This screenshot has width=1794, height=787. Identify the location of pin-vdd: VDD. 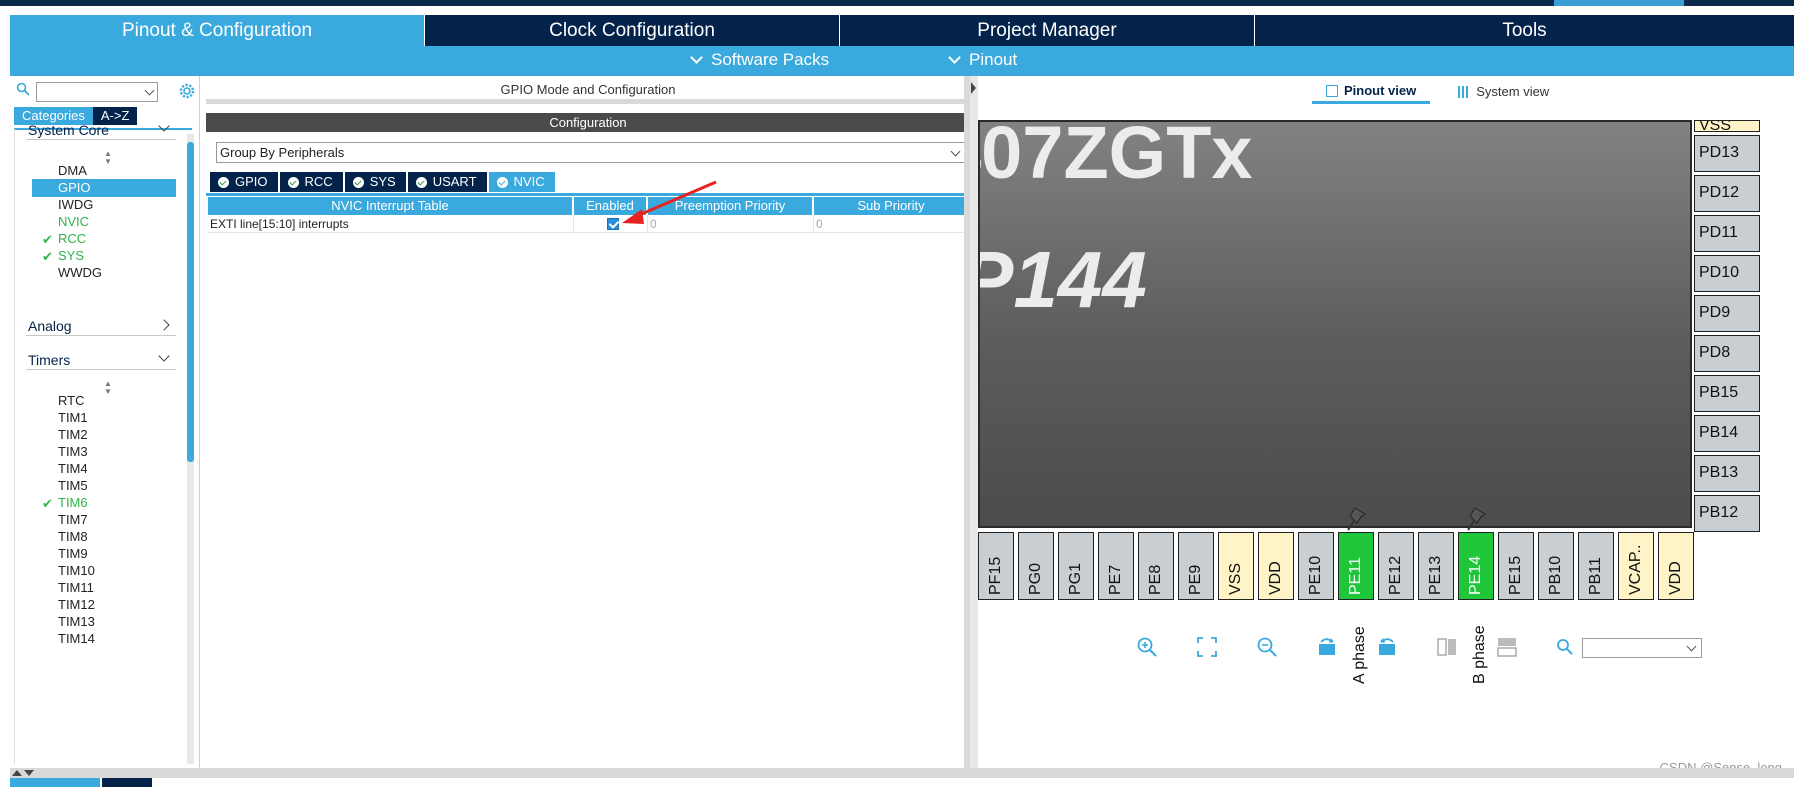
(1276, 566).